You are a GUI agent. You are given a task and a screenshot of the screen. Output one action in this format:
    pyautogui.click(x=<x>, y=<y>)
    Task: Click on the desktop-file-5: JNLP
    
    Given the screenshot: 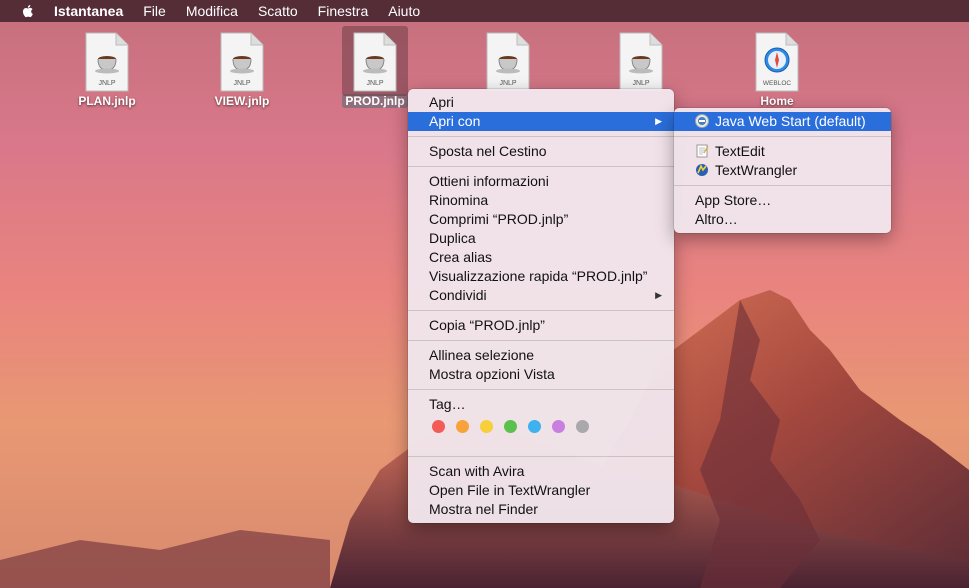 What is the action you would take?
    pyautogui.click(x=641, y=62)
    